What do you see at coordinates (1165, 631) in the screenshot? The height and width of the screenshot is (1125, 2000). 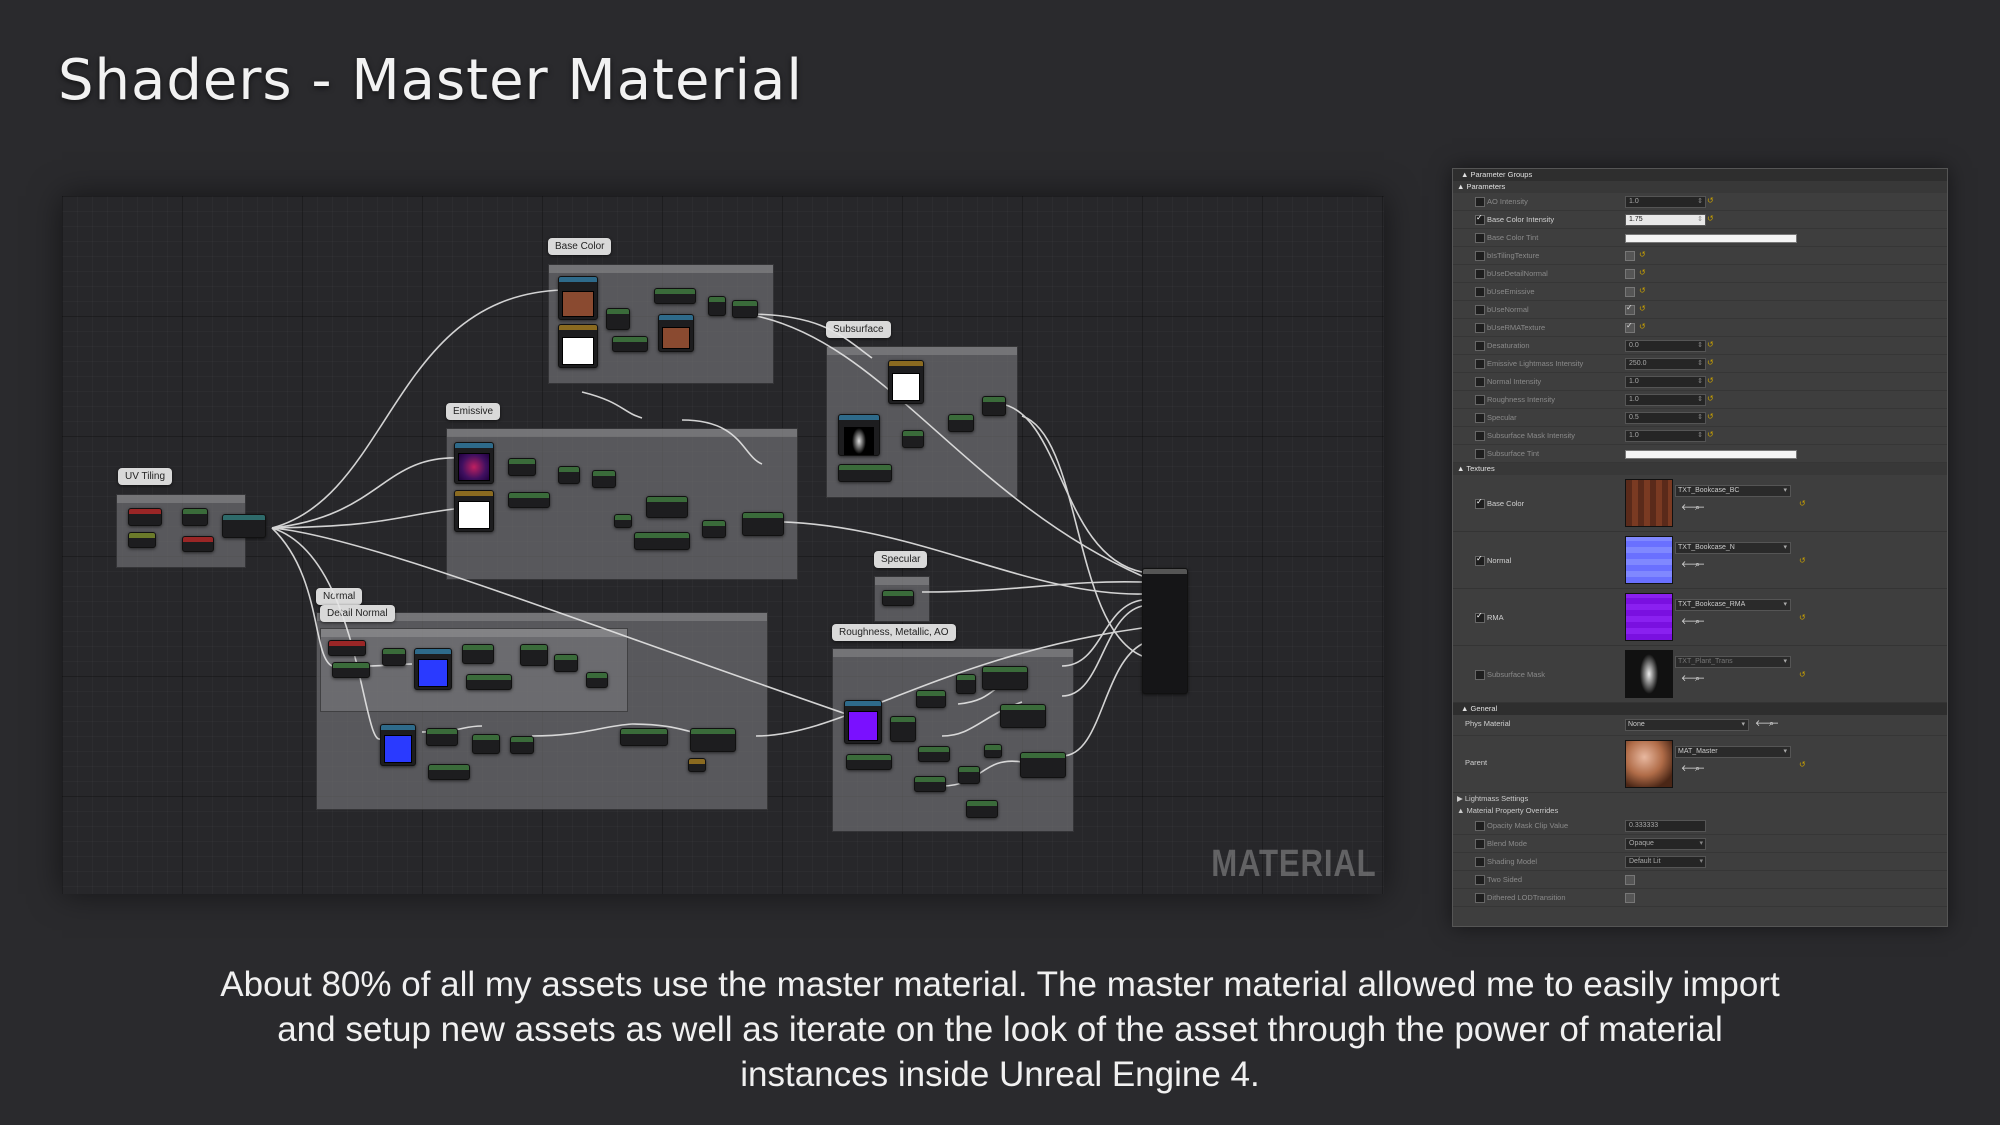 I see `material-output-node` at bounding box center [1165, 631].